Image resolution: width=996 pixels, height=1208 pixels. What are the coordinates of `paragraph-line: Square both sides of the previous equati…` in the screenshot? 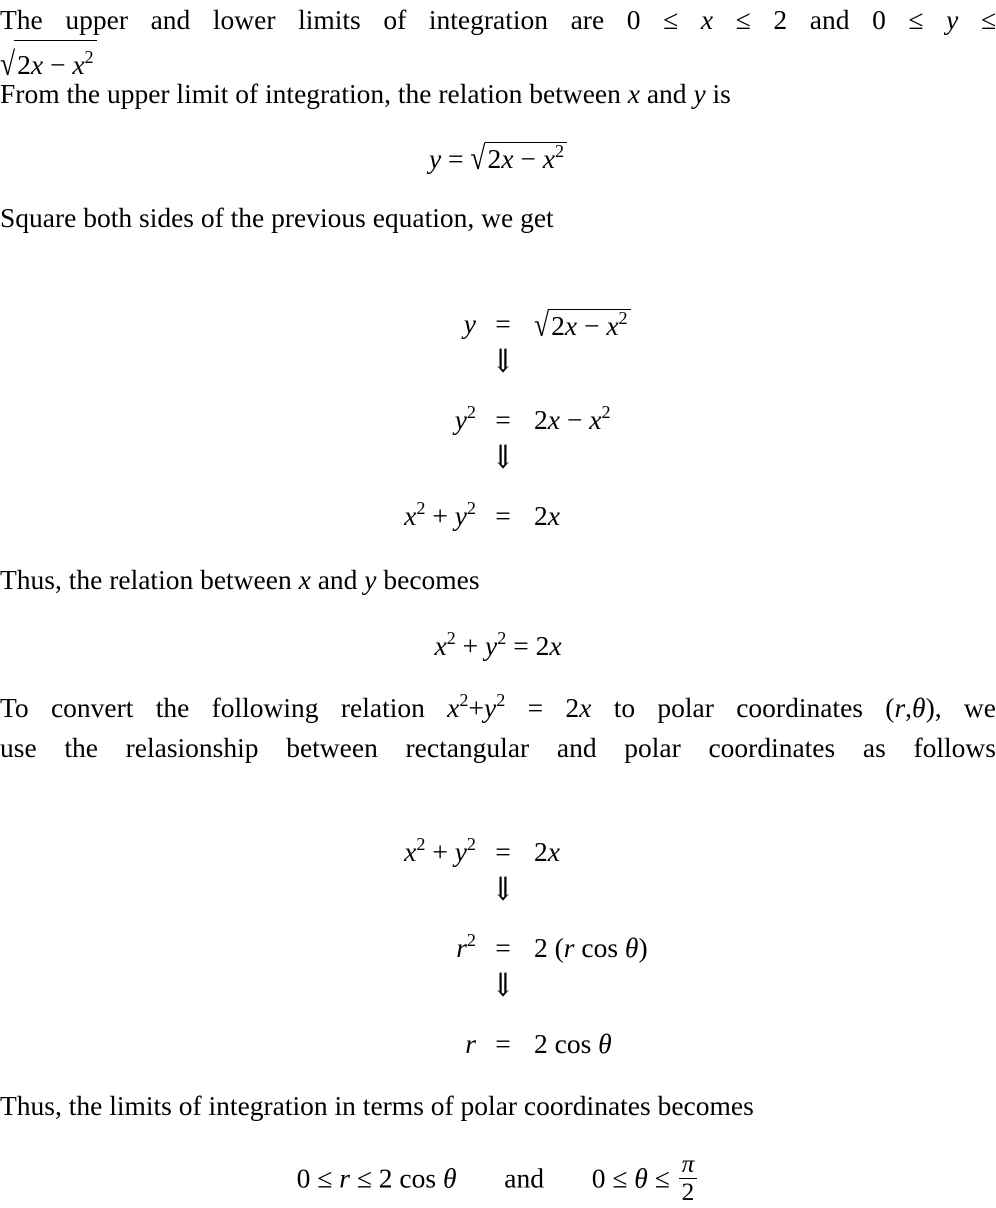 It's located at (277, 217).